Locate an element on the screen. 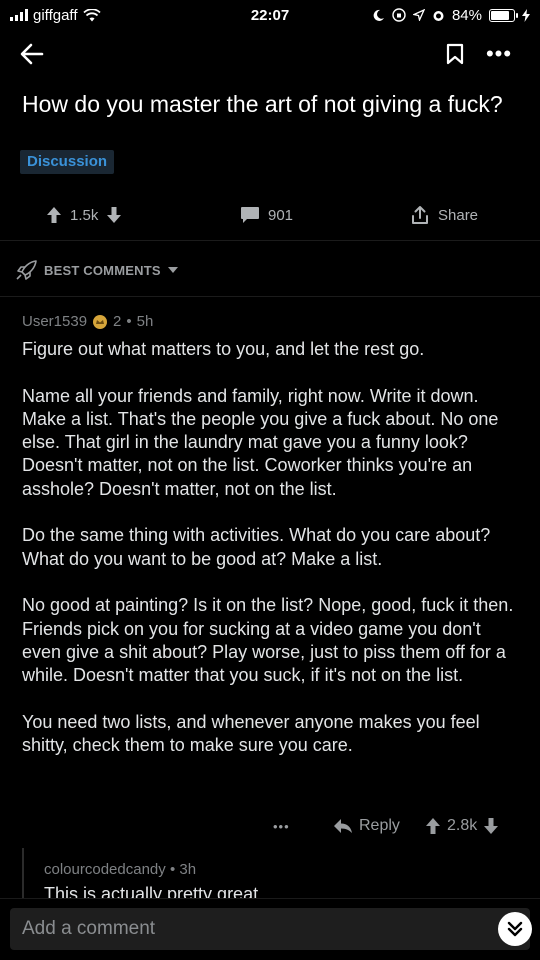 This screenshot has height=960, width=540. more-label: ••• is located at coordinates (499, 53).